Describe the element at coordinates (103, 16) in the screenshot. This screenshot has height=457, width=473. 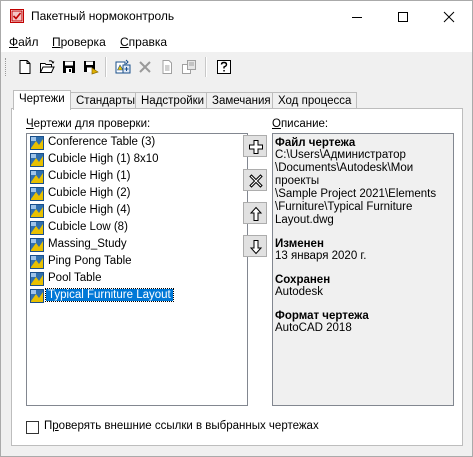
I see `window-title: Пакетный нормоконтроль` at that location.